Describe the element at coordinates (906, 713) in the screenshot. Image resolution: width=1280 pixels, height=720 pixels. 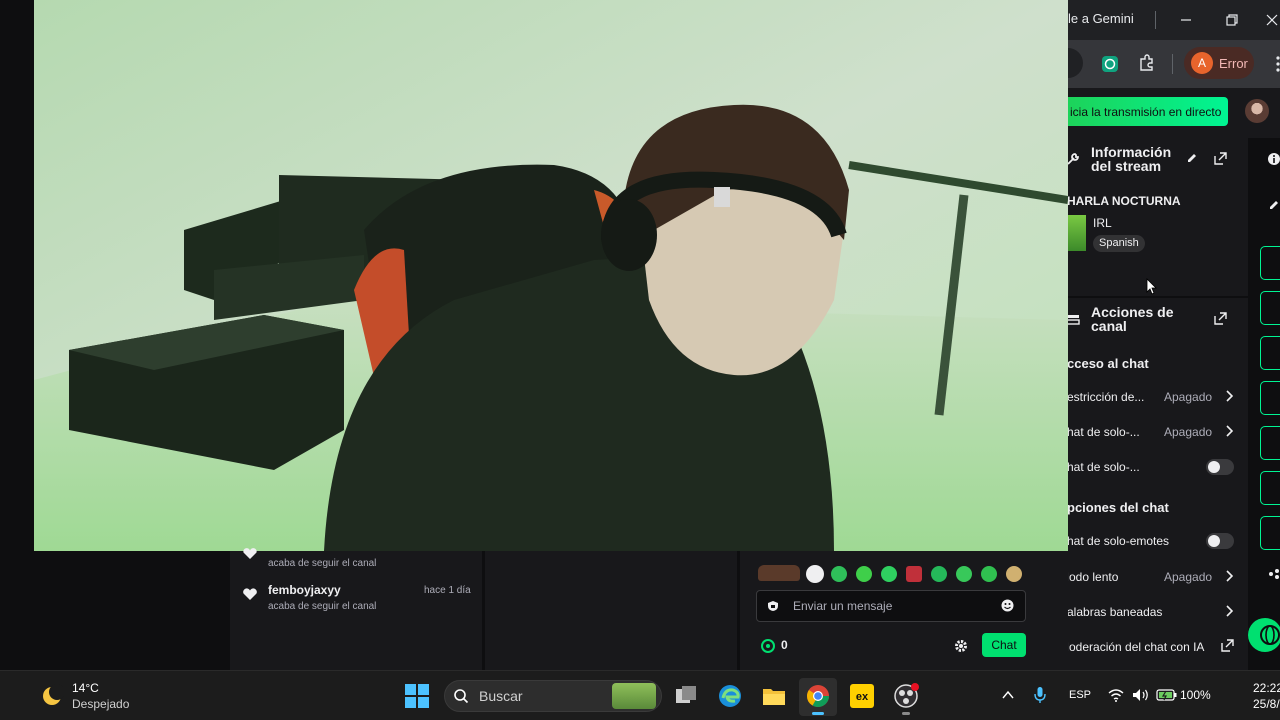
I see `running-indicator` at that location.